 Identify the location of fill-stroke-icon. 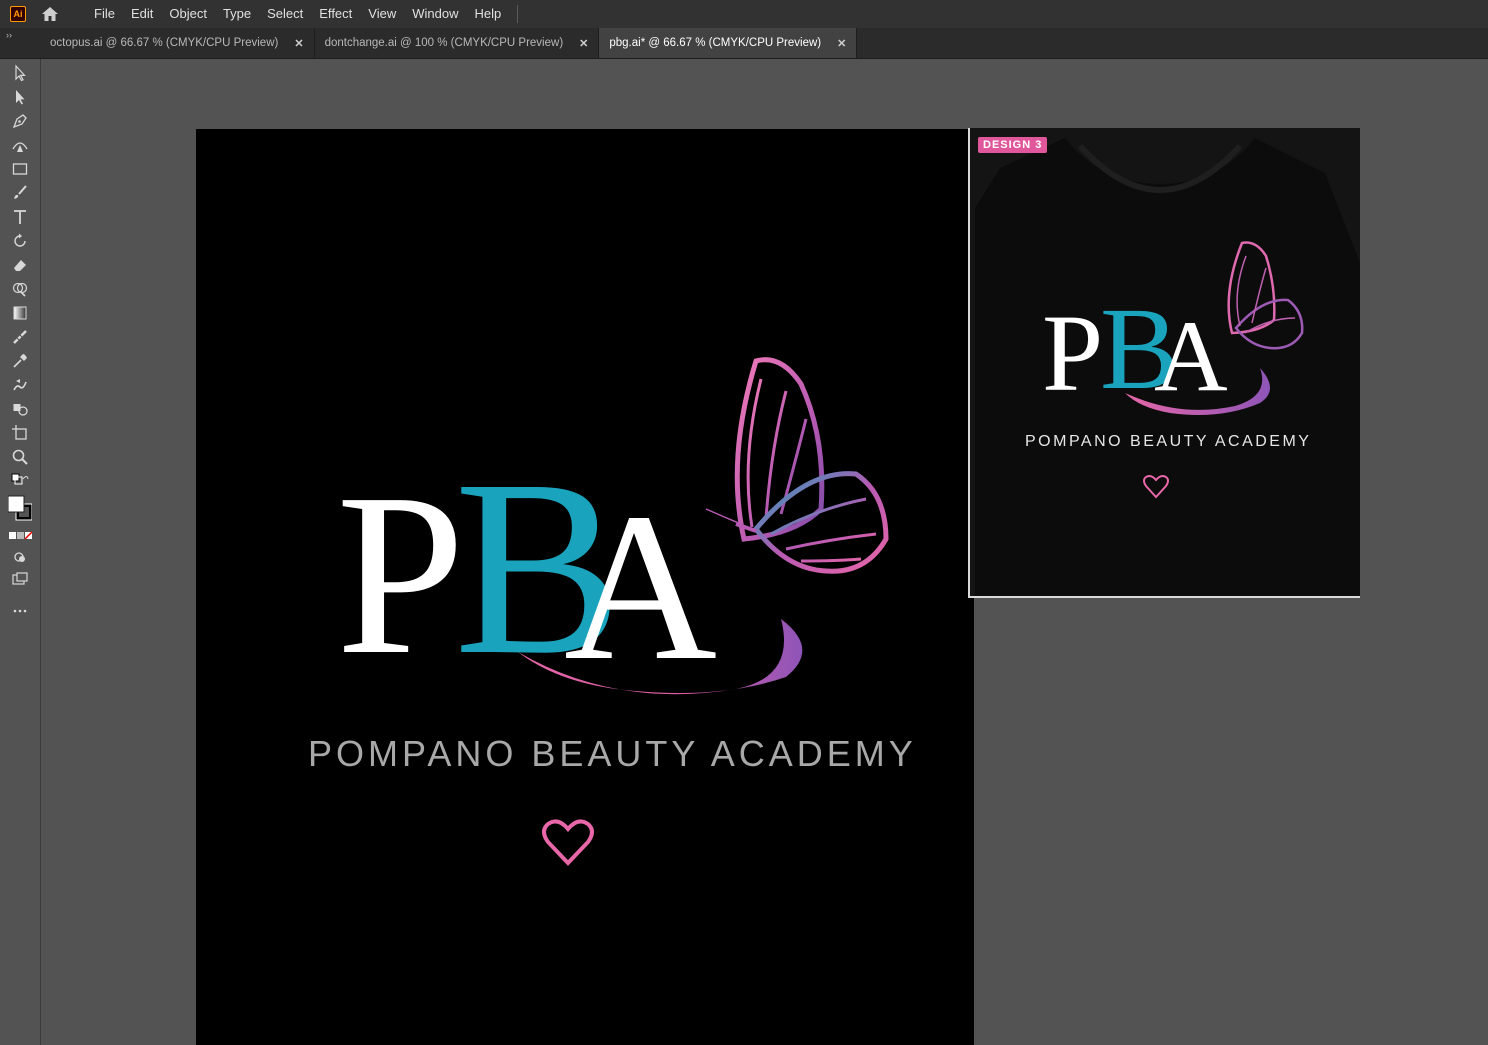
(20, 509).